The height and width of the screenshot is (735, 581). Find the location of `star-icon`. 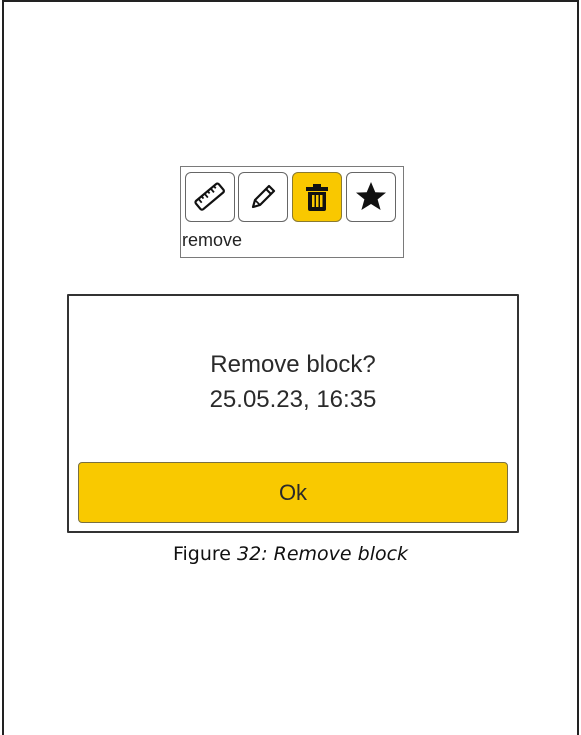

star-icon is located at coordinates (371, 196).